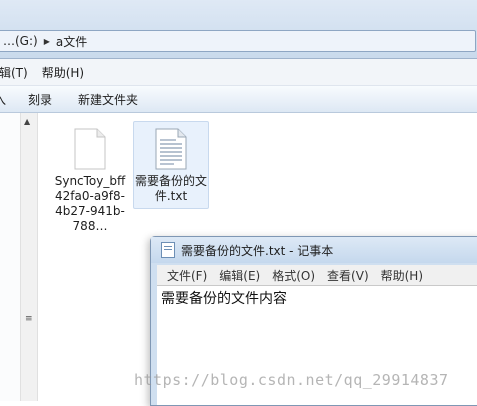  What do you see at coordinates (317, 275) in the screenshot?
I see `notepad-menu-bar: 文件(F) 编辑(E) 格式(O) 查看(V) 帮助(H)` at bounding box center [317, 275].